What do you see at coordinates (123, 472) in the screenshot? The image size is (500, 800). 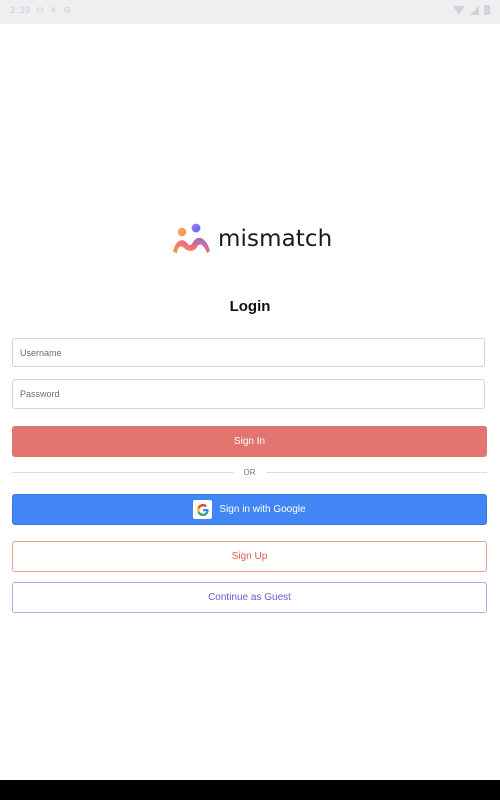 I see `divider-line-left` at bounding box center [123, 472].